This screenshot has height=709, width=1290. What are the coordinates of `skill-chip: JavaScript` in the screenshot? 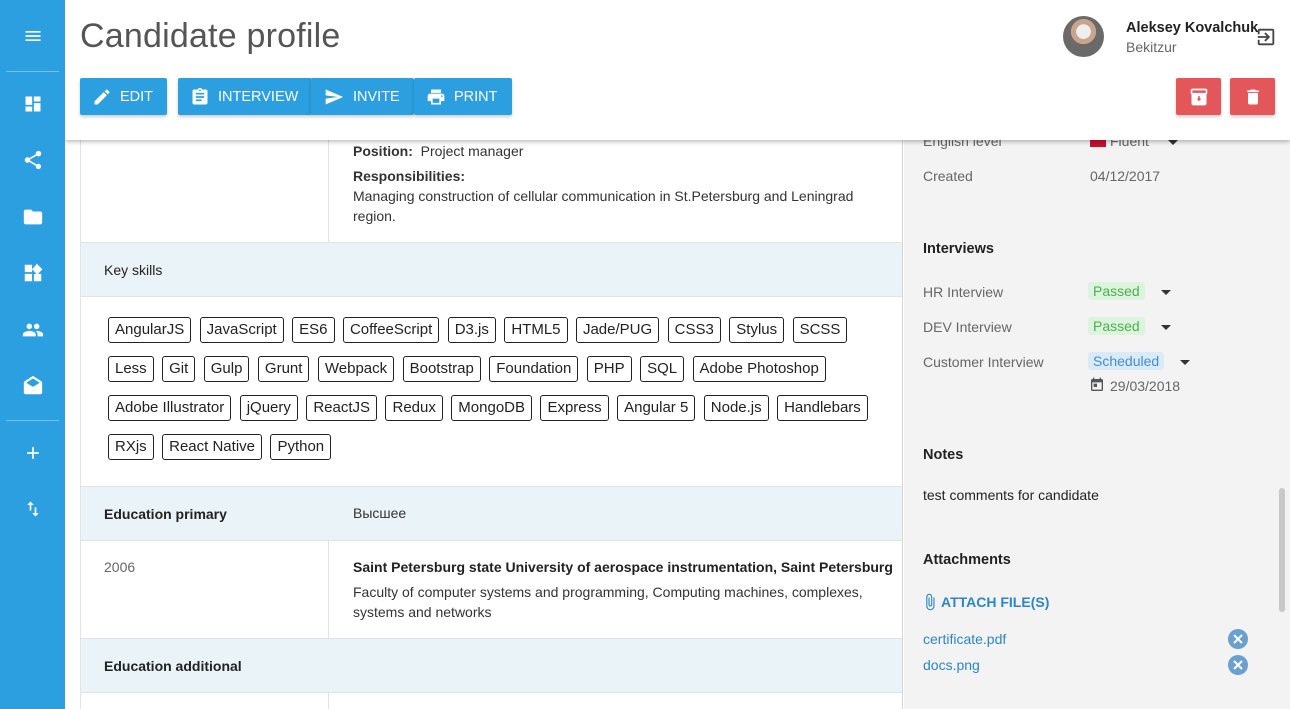 It's located at (241, 330).